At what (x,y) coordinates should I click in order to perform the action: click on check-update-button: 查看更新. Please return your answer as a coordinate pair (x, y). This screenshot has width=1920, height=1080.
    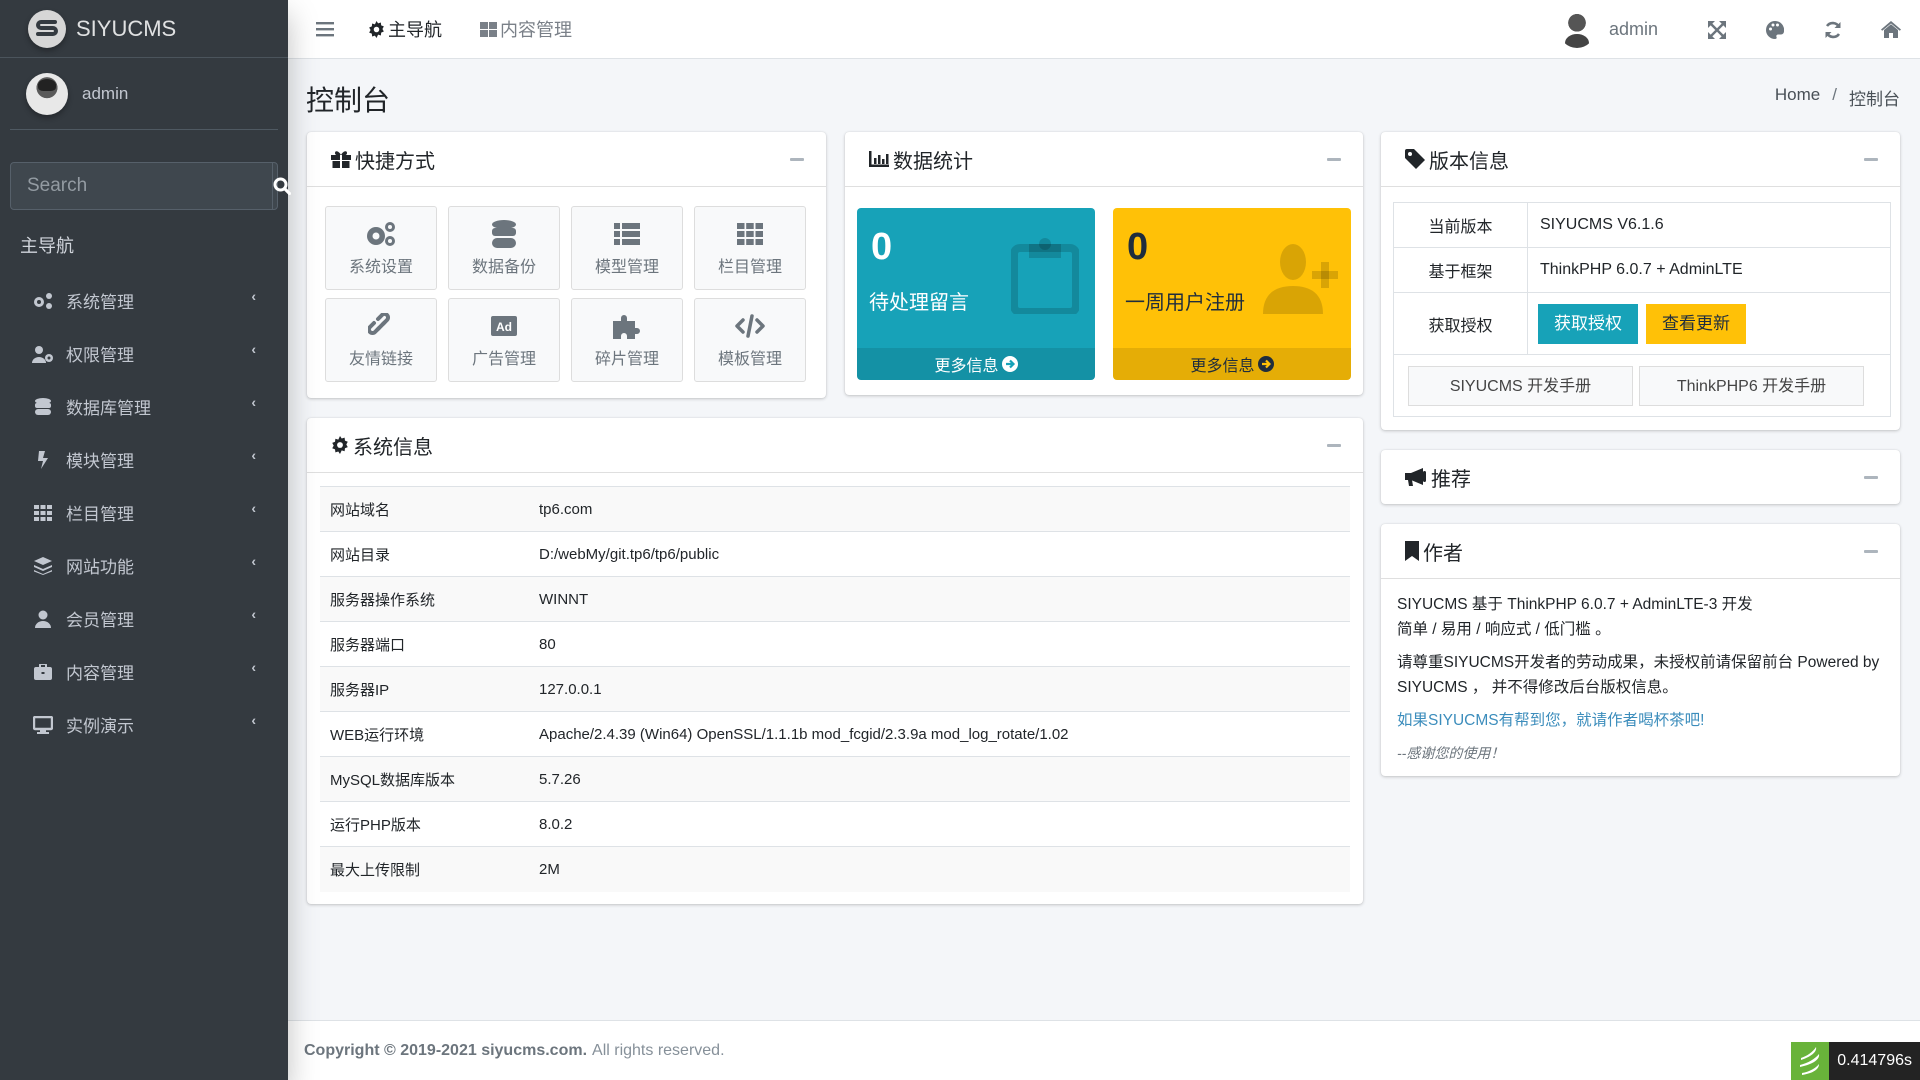
    Looking at the image, I should click on (1696, 323).